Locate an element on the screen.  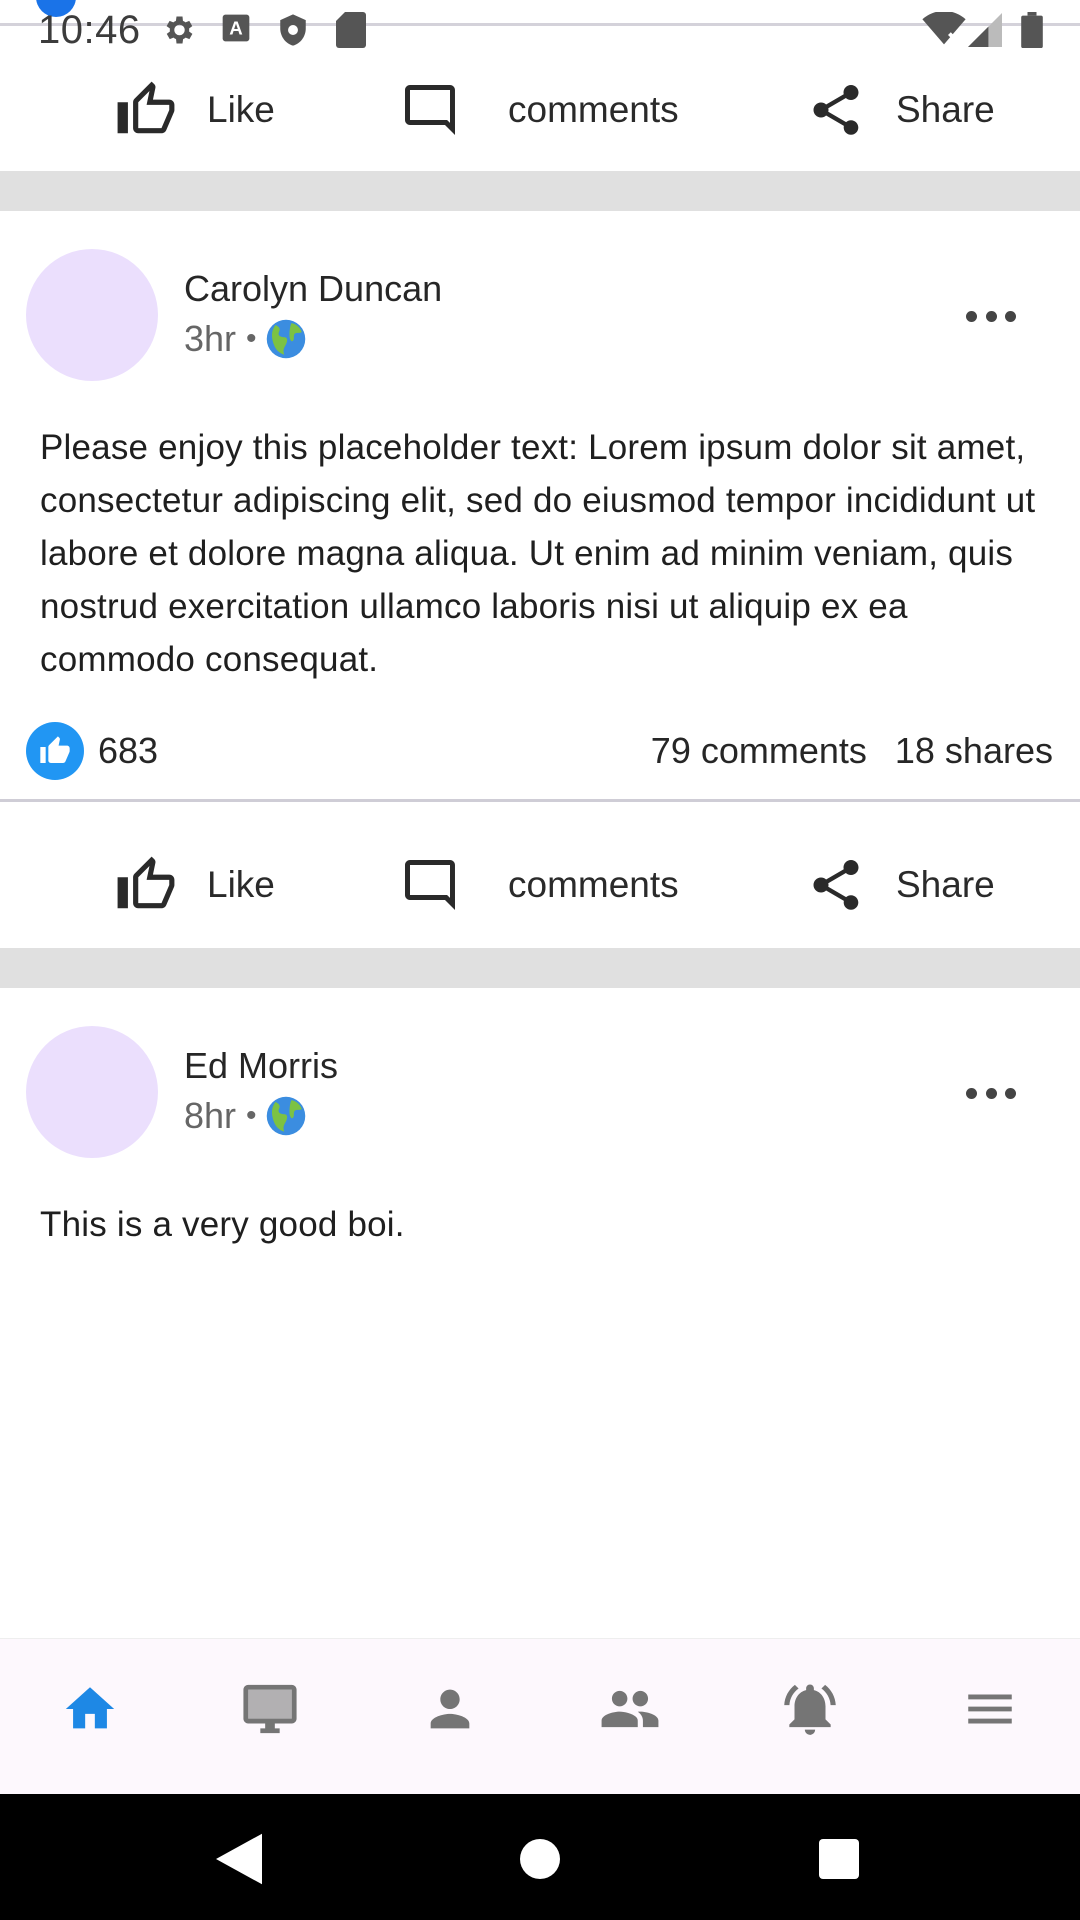
status-bar: 10:46 A is located at coordinates (540, 30).